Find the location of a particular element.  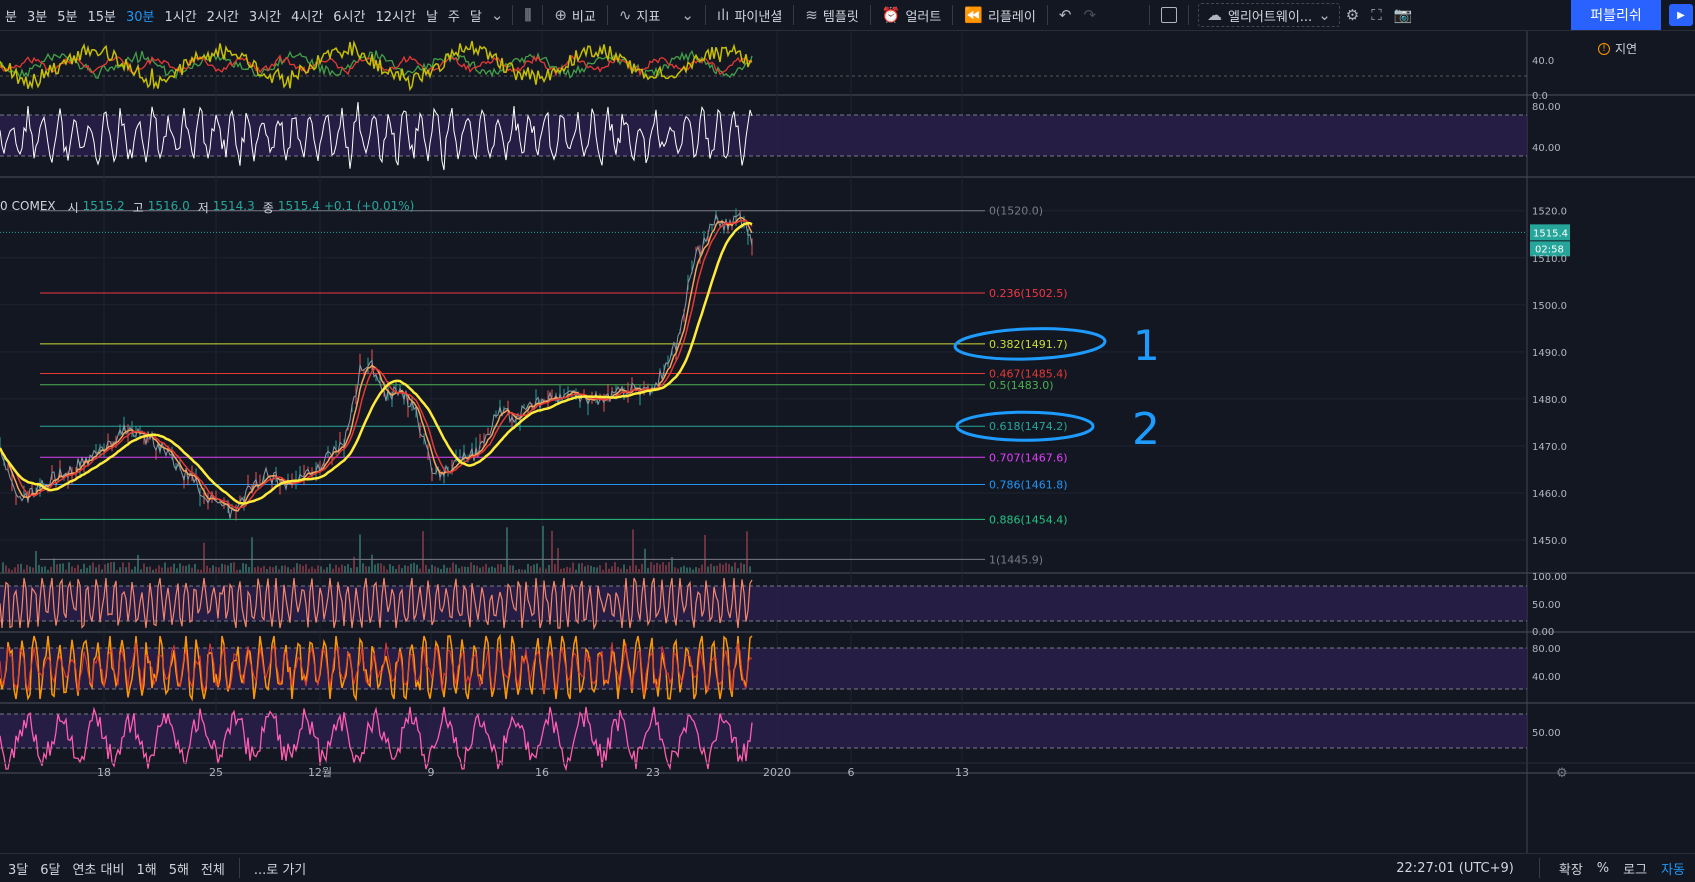

range-button-1: 6달 is located at coordinates (50, 868).